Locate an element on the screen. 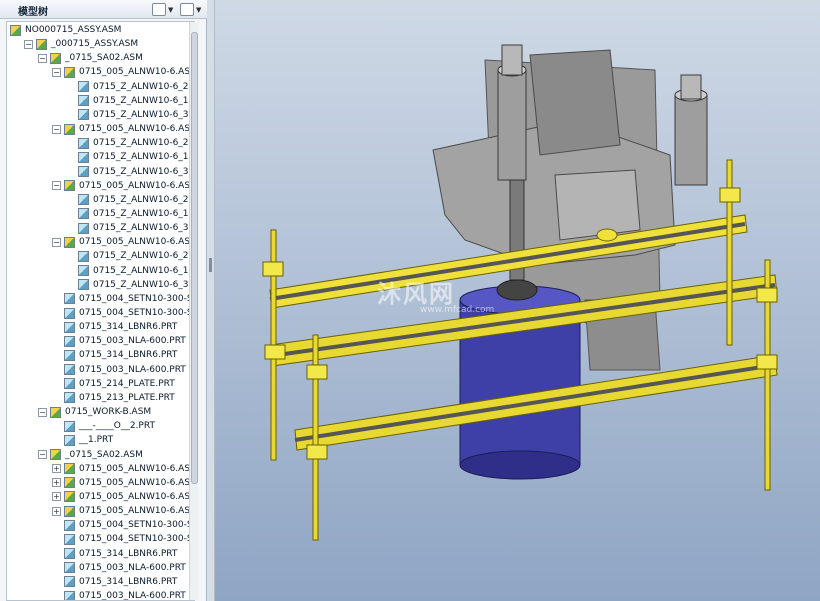  left-cylinder-shape is located at coordinates (512, 125).